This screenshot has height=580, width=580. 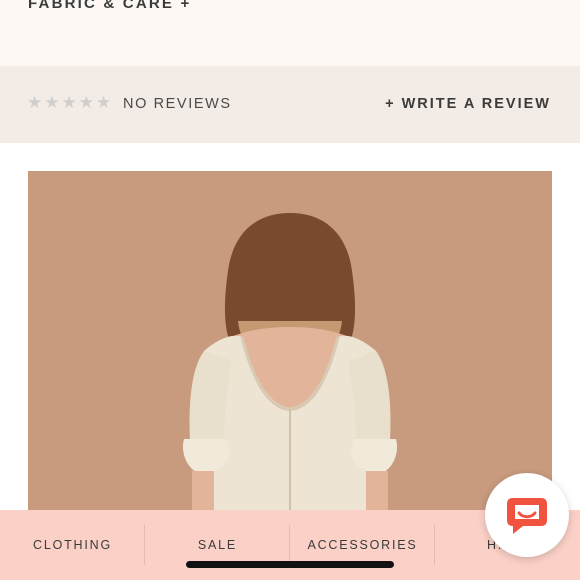 I want to click on nav-item-sale: SALE, so click(x=217, y=545).